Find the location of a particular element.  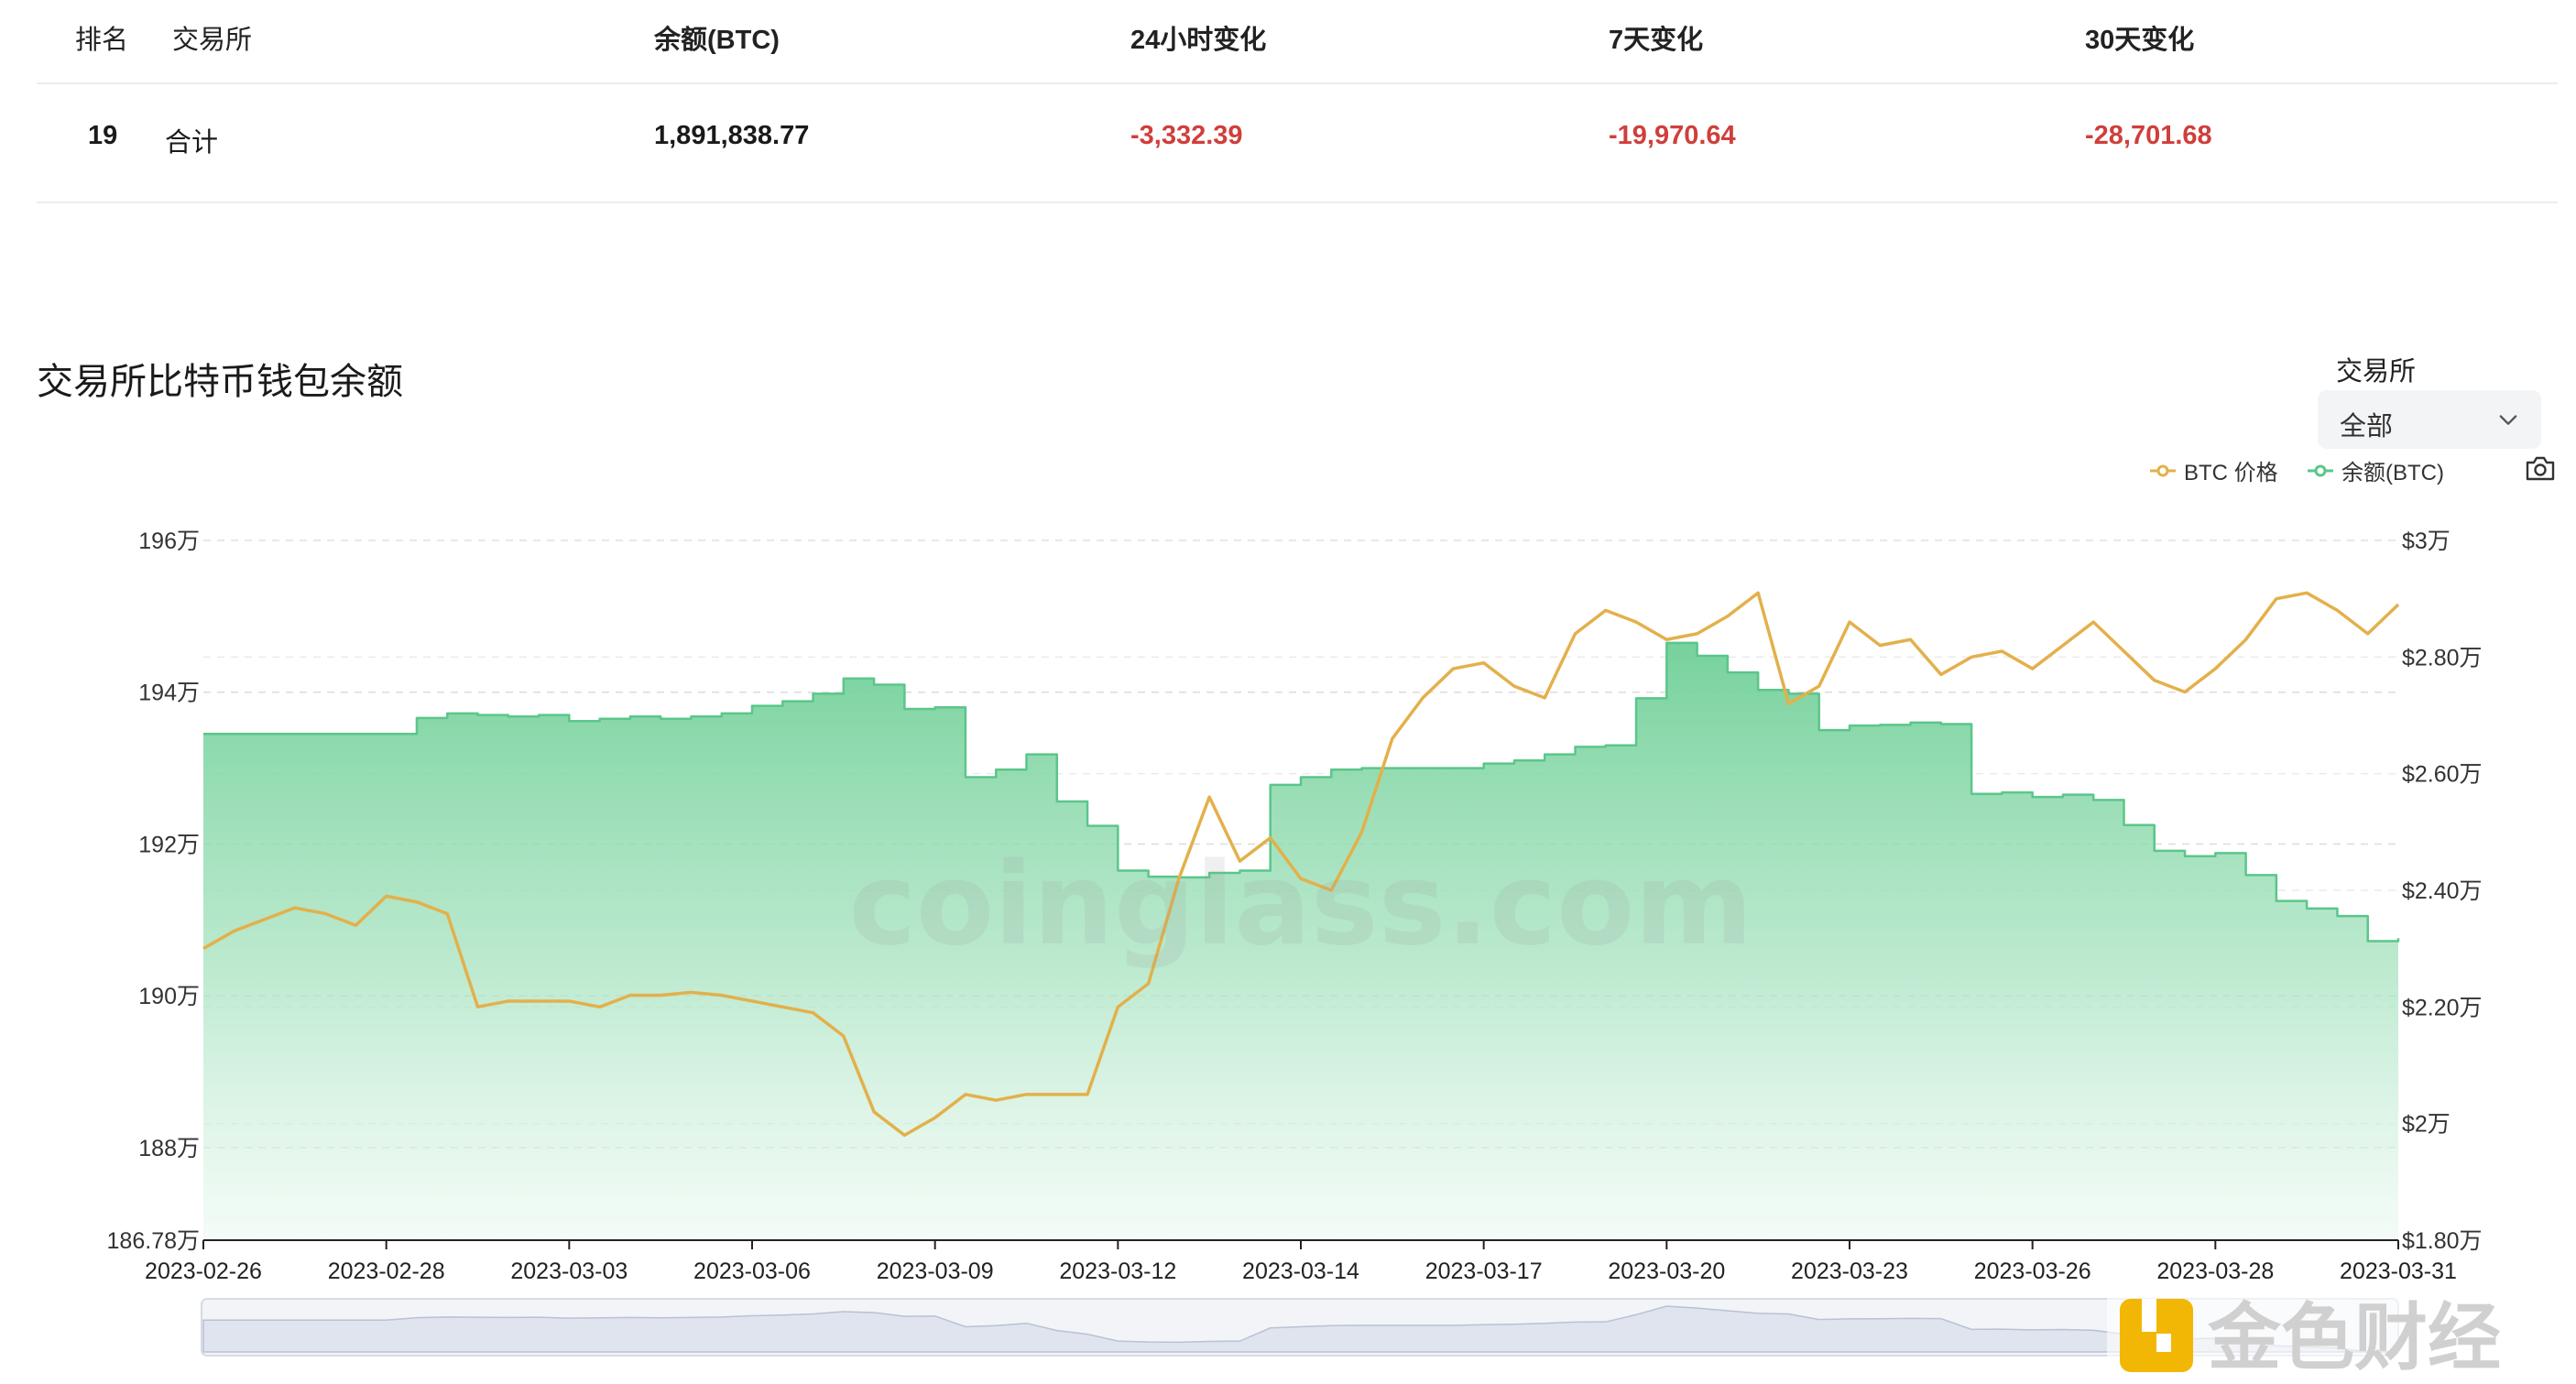

legend-item-price: BTC 价格 is located at coordinates (2214, 470).